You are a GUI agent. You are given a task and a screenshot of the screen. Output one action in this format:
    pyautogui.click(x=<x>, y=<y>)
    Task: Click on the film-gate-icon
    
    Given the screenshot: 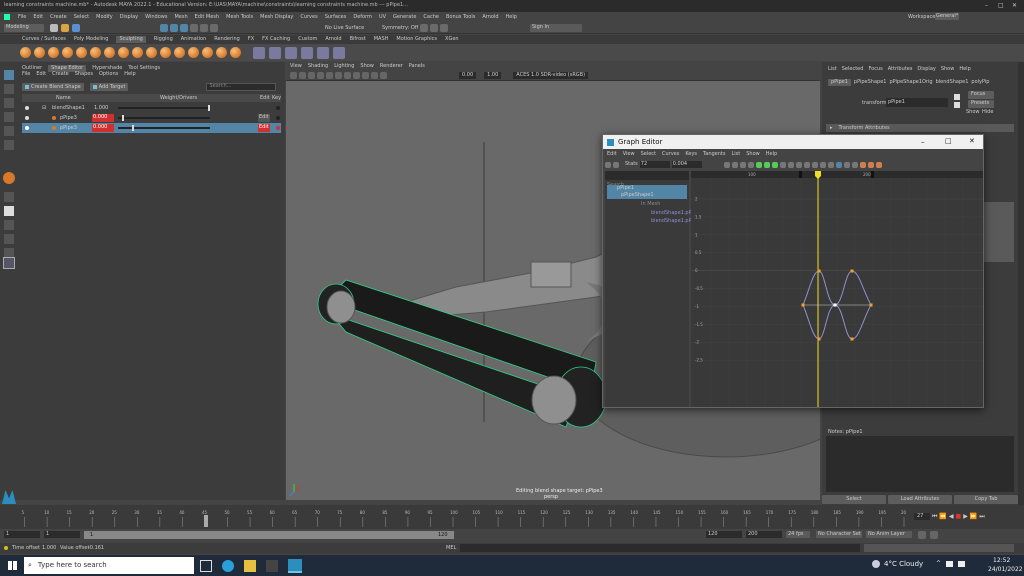 What is the action you would take?
    pyautogui.click(x=338, y=75)
    